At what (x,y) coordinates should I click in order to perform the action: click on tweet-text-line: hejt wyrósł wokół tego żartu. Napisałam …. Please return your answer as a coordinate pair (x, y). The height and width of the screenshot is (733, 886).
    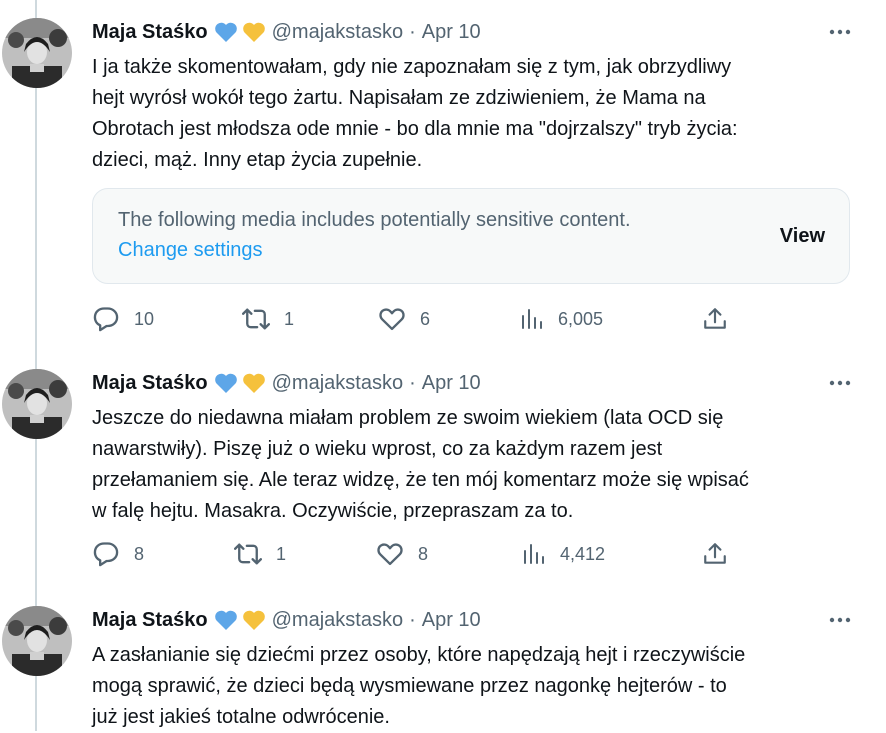
    Looking at the image, I should click on (399, 98).